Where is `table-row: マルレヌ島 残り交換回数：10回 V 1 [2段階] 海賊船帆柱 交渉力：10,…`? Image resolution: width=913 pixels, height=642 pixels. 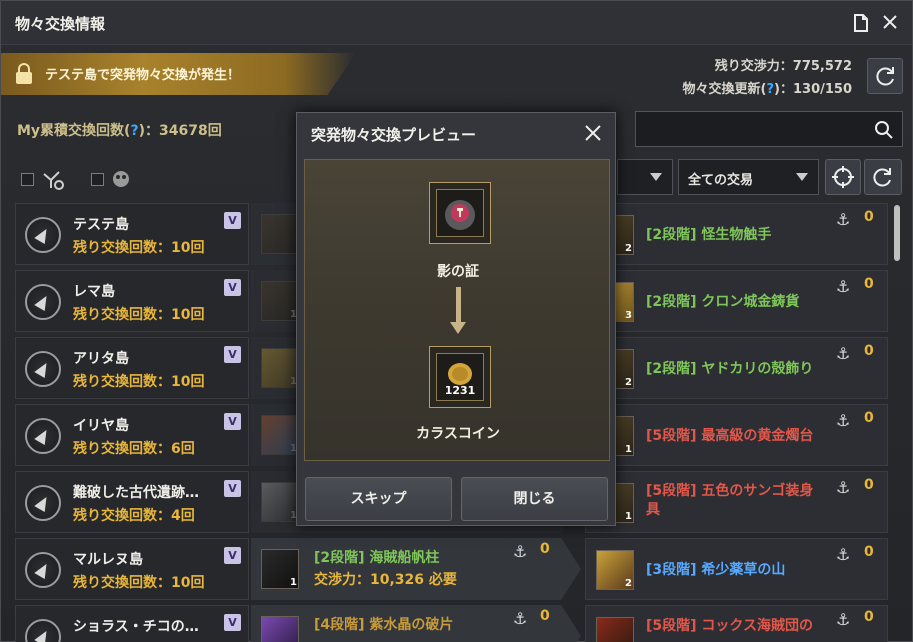
table-row: マルレヌ島 残り交換回数：10回 V 1 [2段階] 海賊船帆柱 交渉力：10,… is located at coordinates (451, 569).